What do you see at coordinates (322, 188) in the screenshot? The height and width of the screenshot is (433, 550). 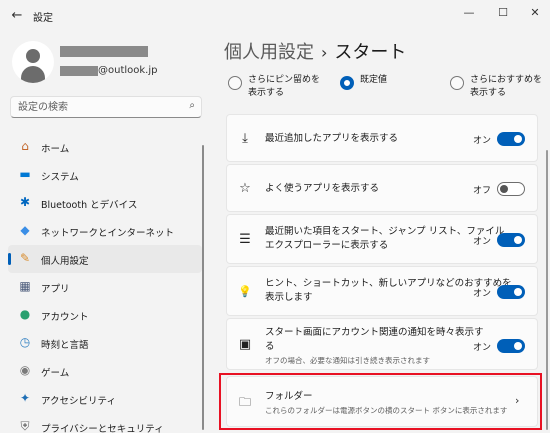 I see `setting-label: よく使うアプリを表示する` at bounding box center [322, 188].